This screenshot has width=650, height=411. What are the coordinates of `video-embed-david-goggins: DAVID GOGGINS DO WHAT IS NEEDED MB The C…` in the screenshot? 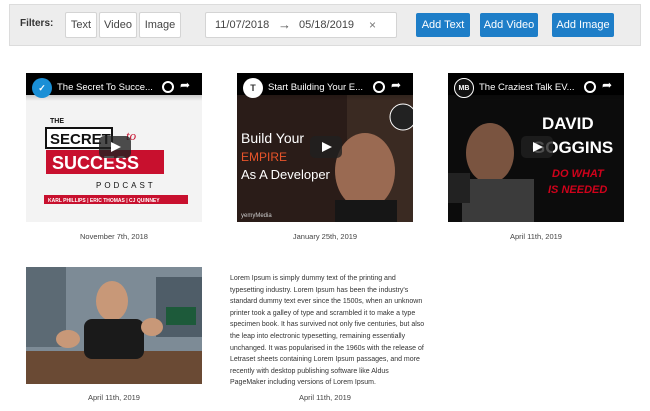 It's located at (536, 147).